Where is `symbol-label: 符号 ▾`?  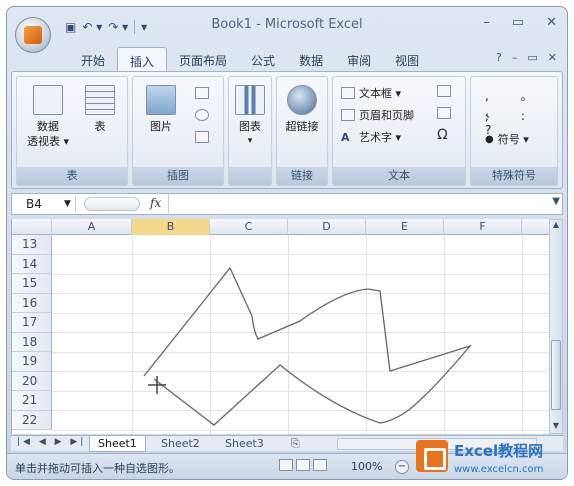
symbol-label: 符号 ▾ is located at coordinates (513, 139).